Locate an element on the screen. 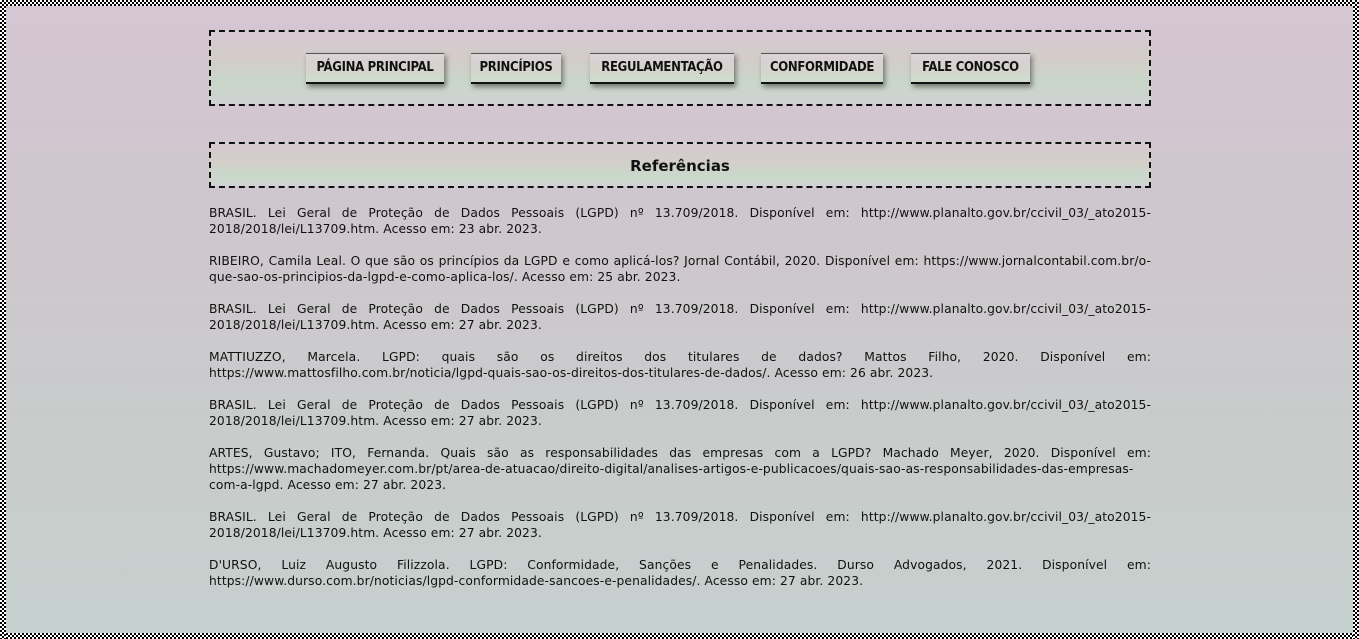 This screenshot has width=1359, height=639. nav-button-regulamentacao: REGULAMENTAÇÃO is located at coordinates (662, 68).